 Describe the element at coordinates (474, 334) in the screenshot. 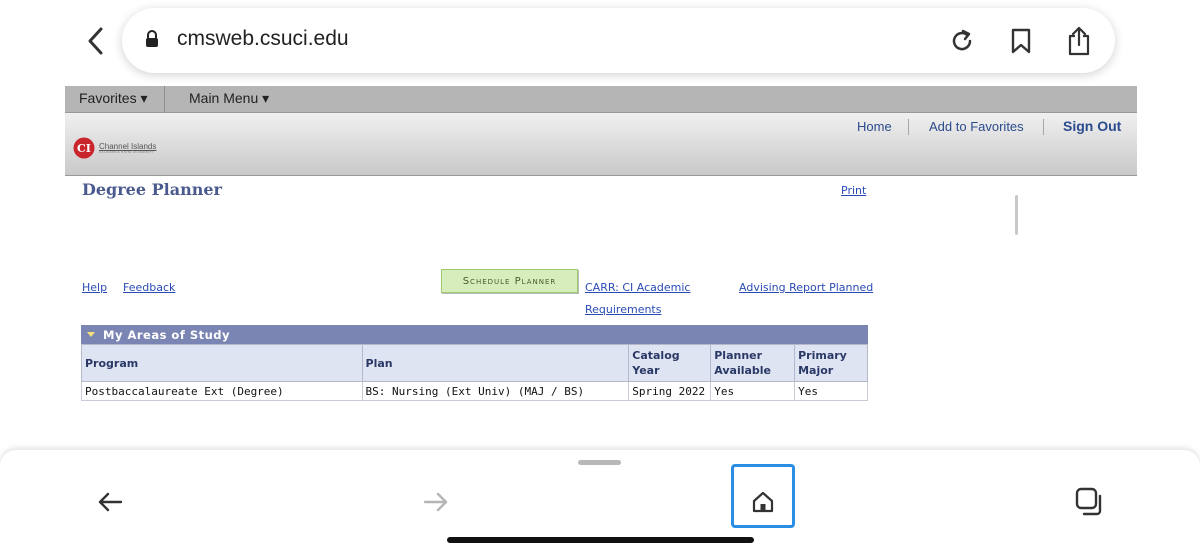

I see `areas-of-study-header: My Areas of Study` at that location.